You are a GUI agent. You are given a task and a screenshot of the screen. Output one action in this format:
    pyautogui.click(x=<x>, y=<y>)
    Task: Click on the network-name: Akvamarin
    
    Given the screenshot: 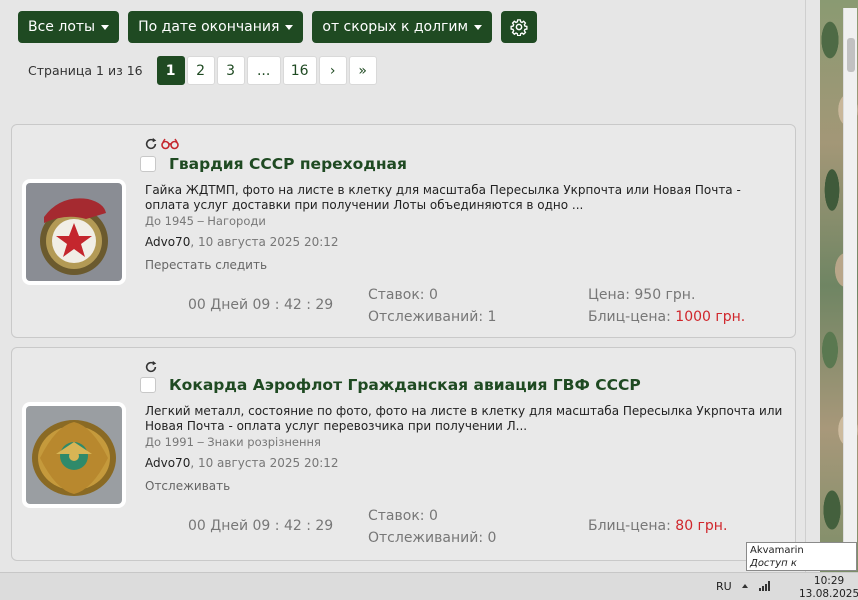 What is the action you would take?
    pyautogui.click(x=777, y=550)
    